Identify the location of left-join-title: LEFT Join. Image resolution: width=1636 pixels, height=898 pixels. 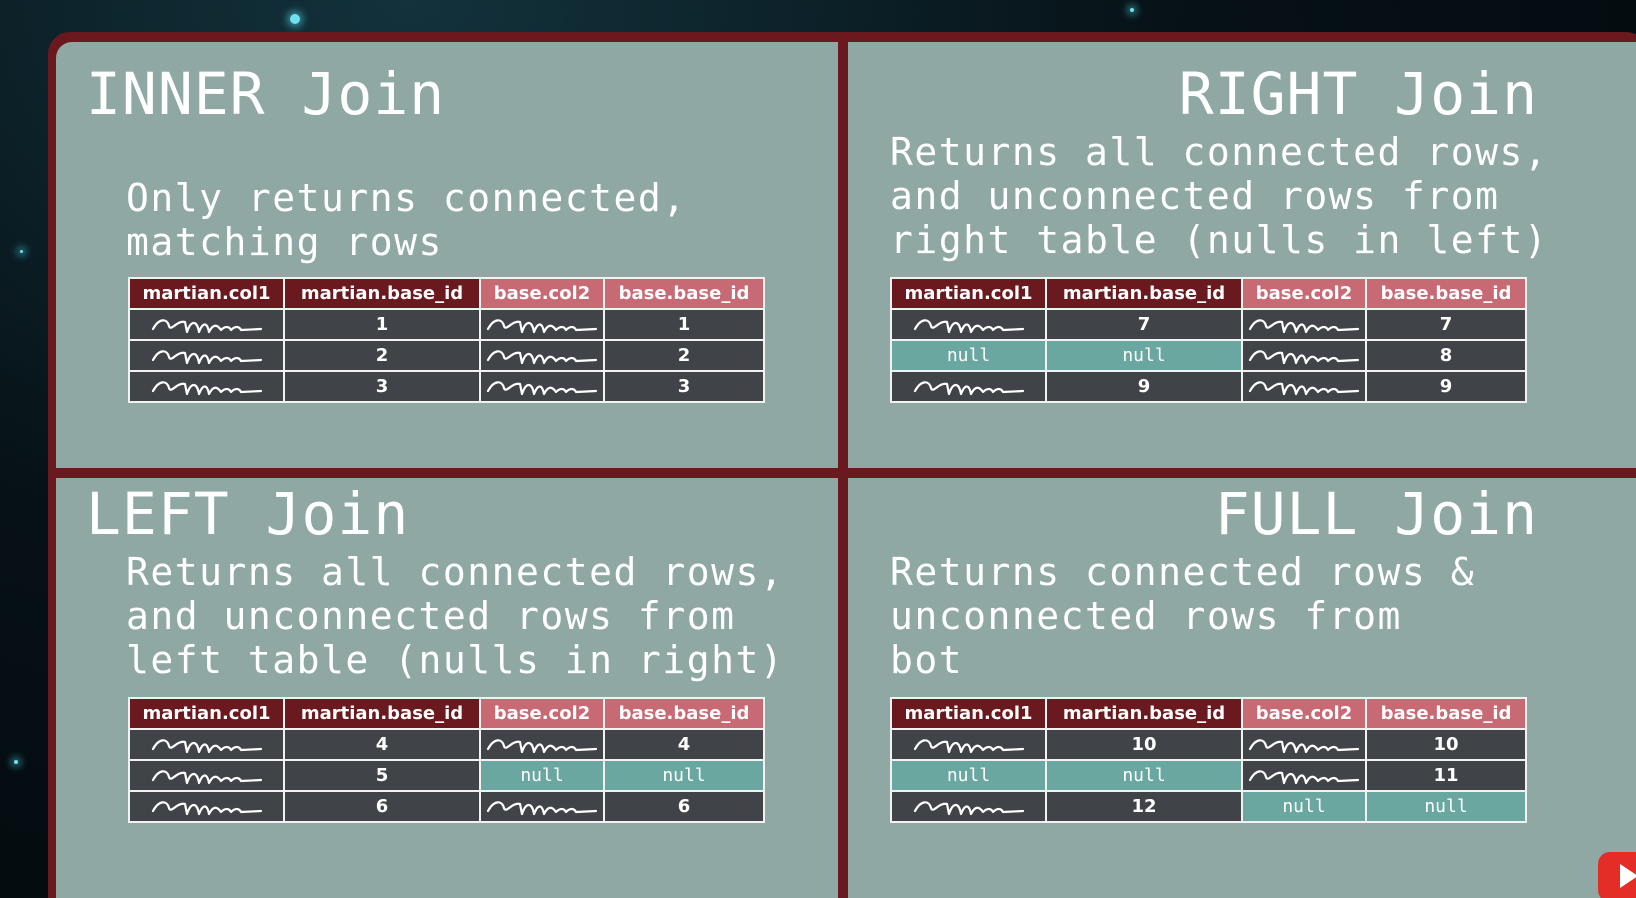
(248, 514).